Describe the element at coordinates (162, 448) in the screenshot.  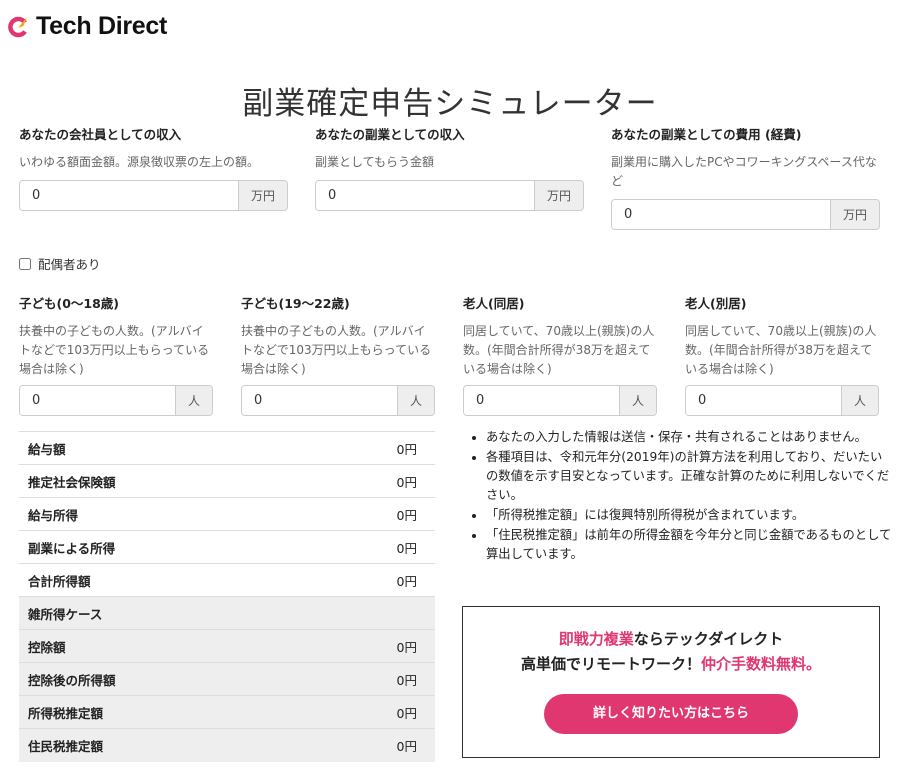
I see `result-label: 給与額` at that location.